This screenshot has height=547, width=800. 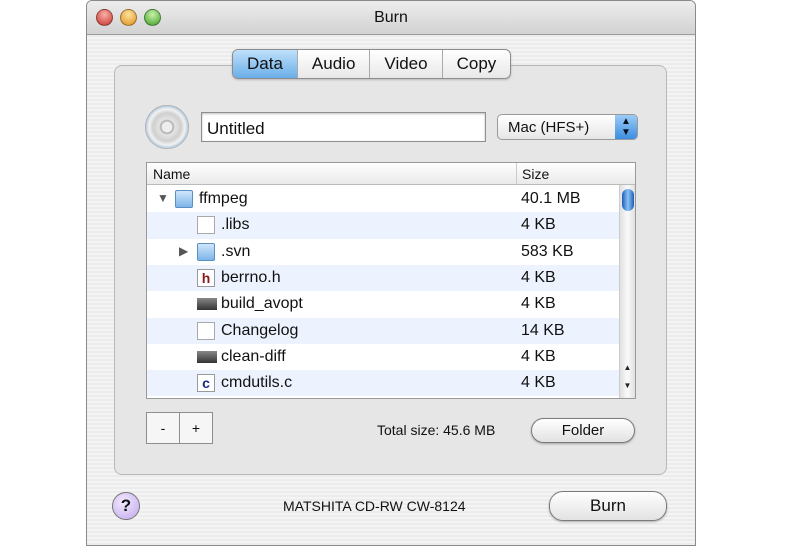 I want to click on drive-name: MATSHITA CD-RW CW-8124, so click(x=374, y=506).